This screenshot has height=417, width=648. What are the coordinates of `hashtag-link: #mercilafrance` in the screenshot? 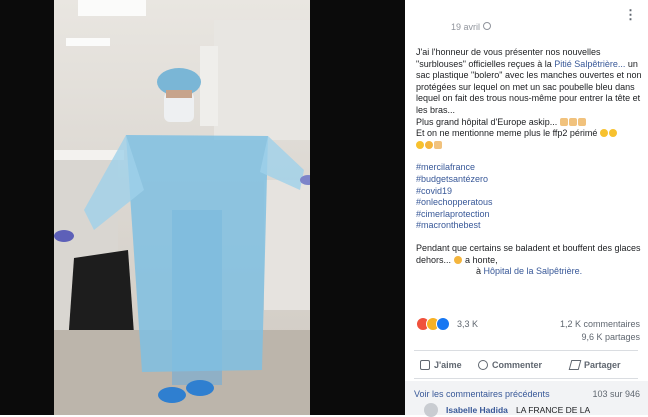 It's located at (529, 168).